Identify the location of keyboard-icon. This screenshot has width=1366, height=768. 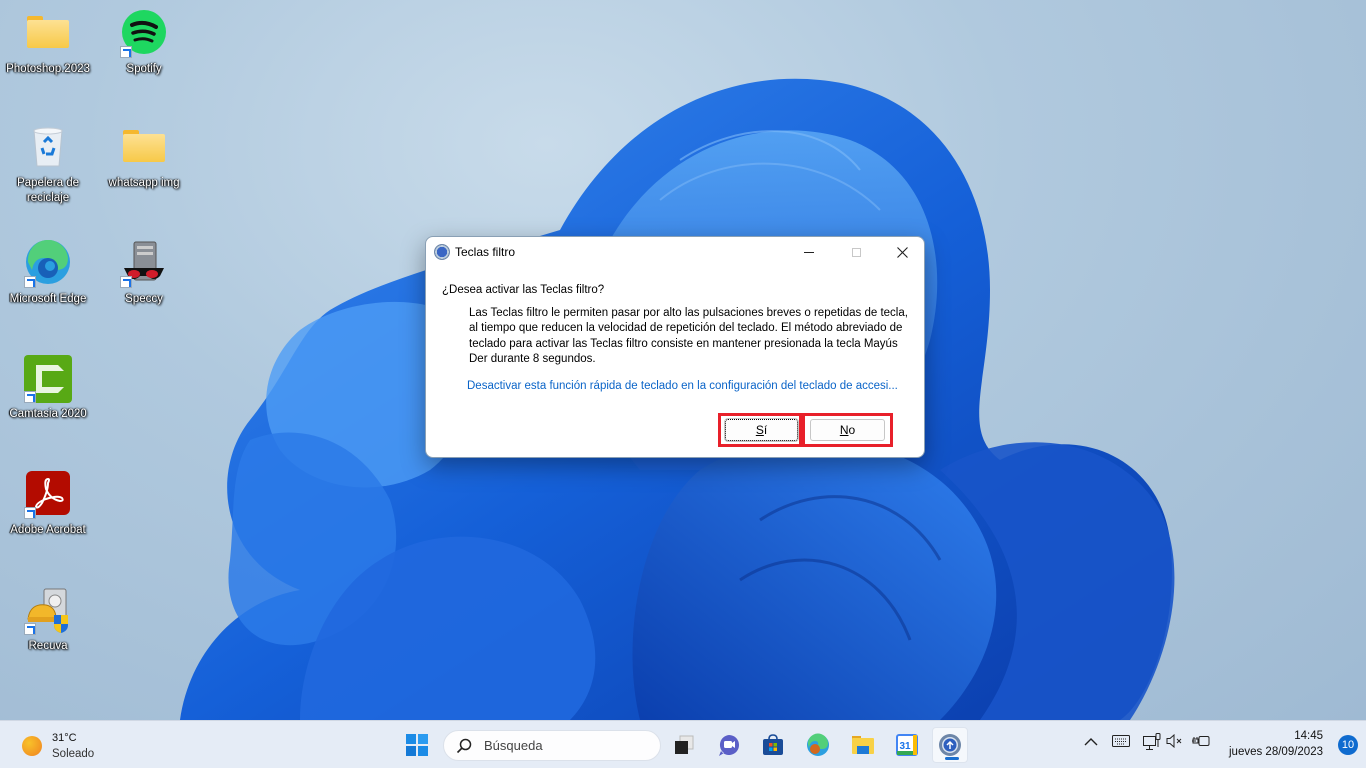
(1121, 741).